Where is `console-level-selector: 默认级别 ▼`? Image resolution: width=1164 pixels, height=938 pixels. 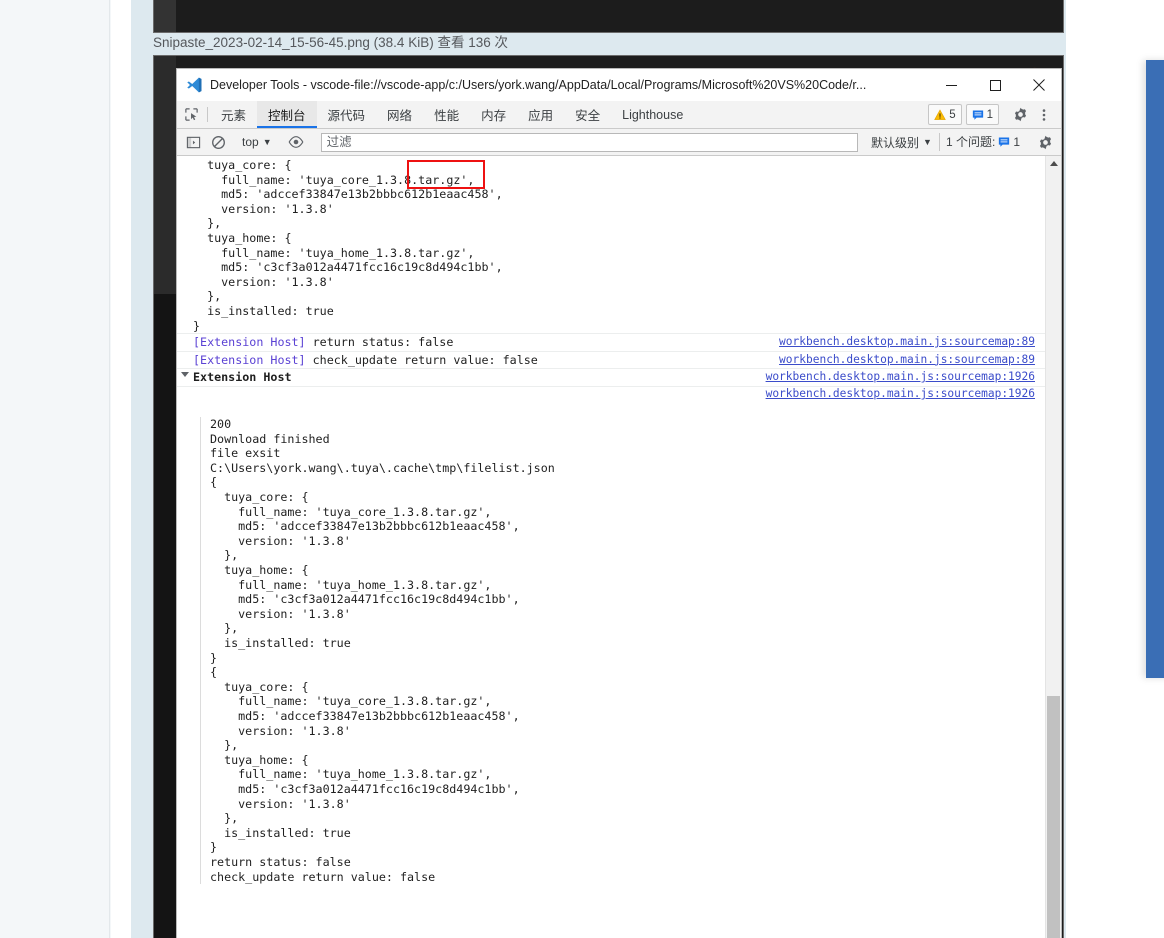
console-level-selector: 默认级别 ▼ is located at coordinates (901, 142).